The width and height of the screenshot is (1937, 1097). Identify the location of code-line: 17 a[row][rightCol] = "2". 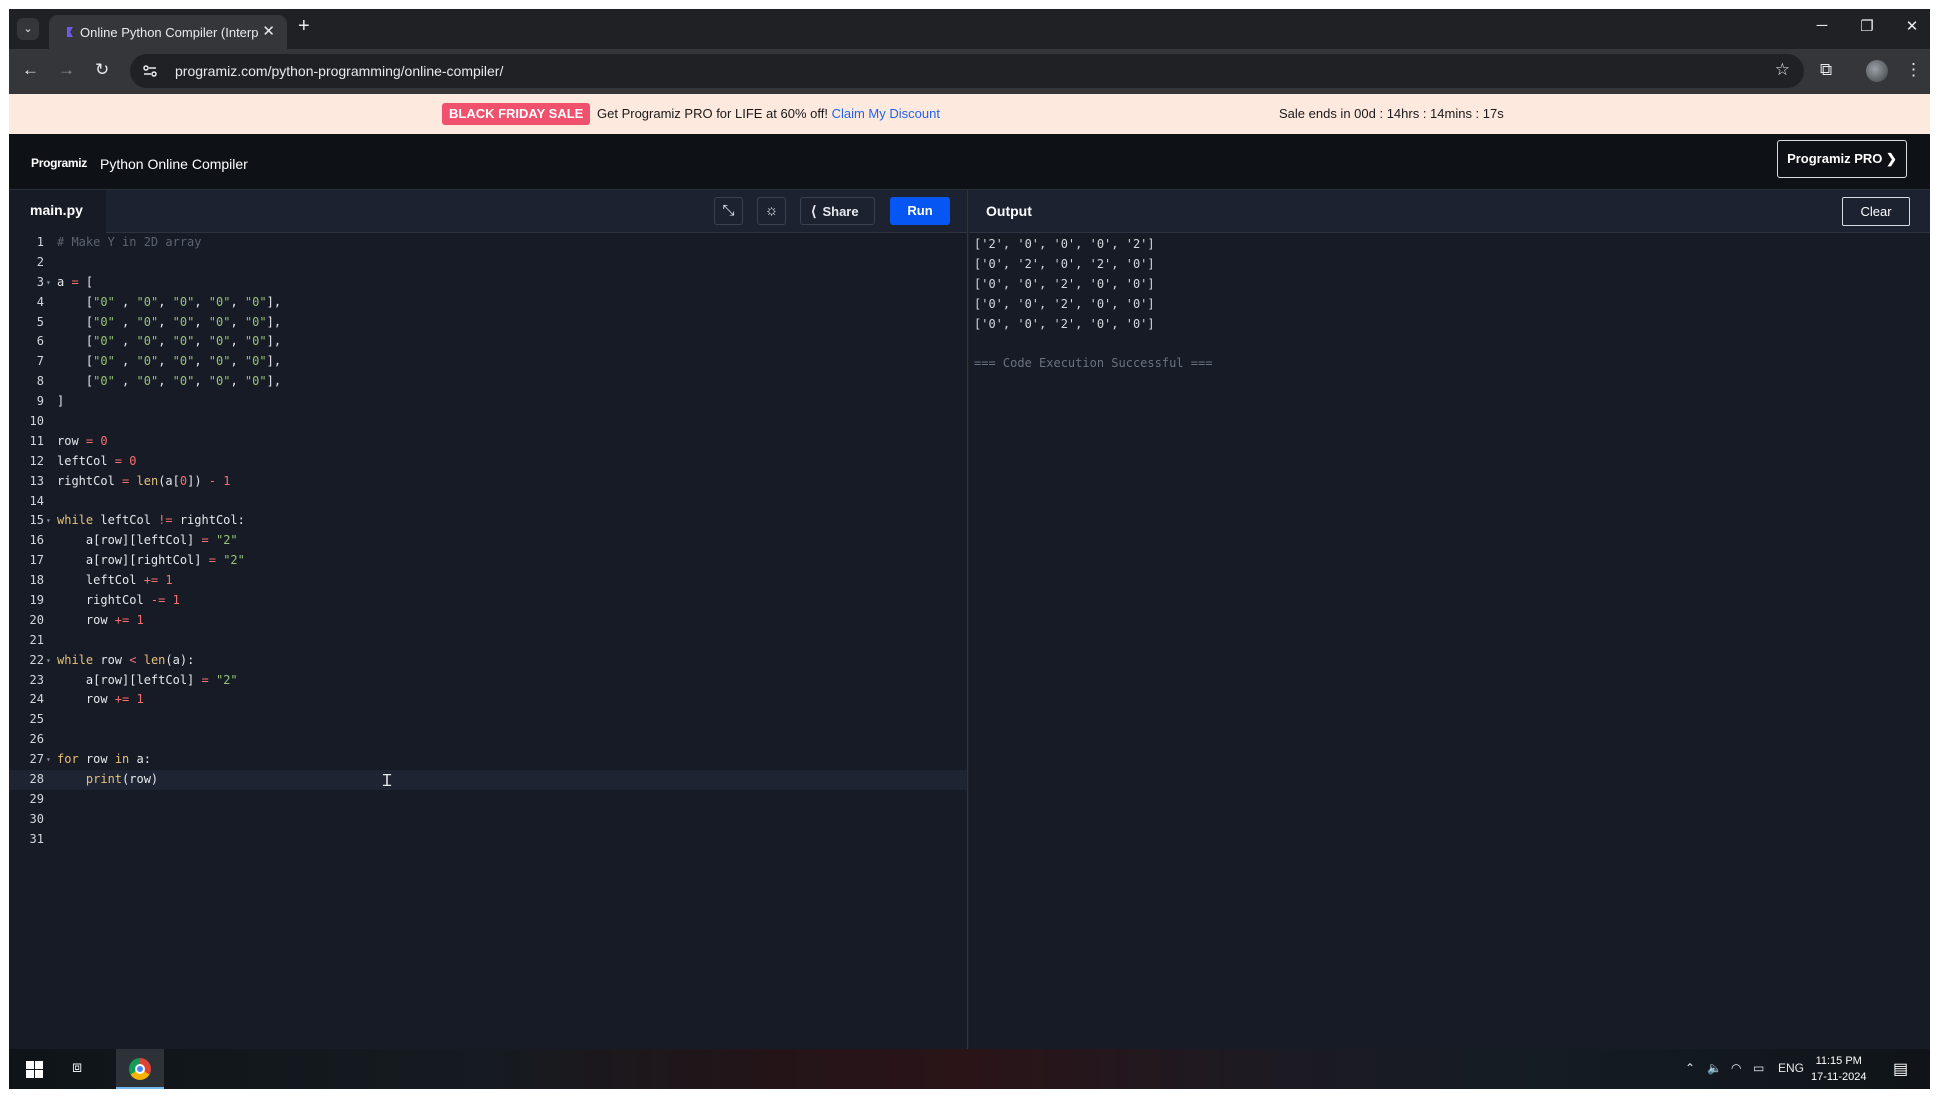
(488, 561).